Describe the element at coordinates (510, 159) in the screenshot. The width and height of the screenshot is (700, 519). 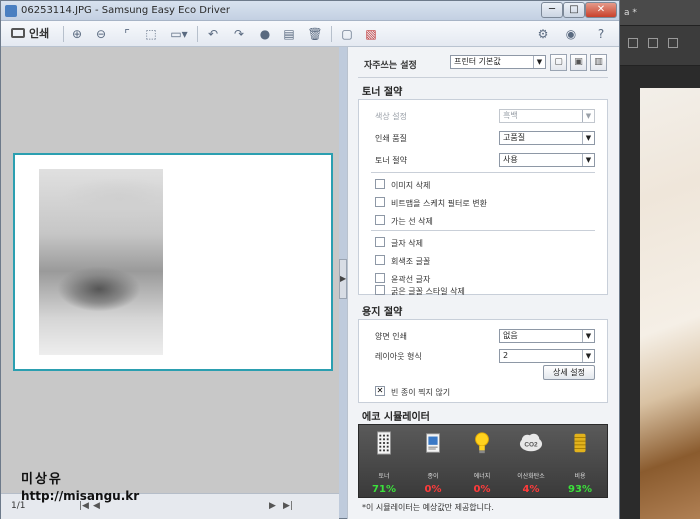
I see `toner-saving-value: 사용` at that location.